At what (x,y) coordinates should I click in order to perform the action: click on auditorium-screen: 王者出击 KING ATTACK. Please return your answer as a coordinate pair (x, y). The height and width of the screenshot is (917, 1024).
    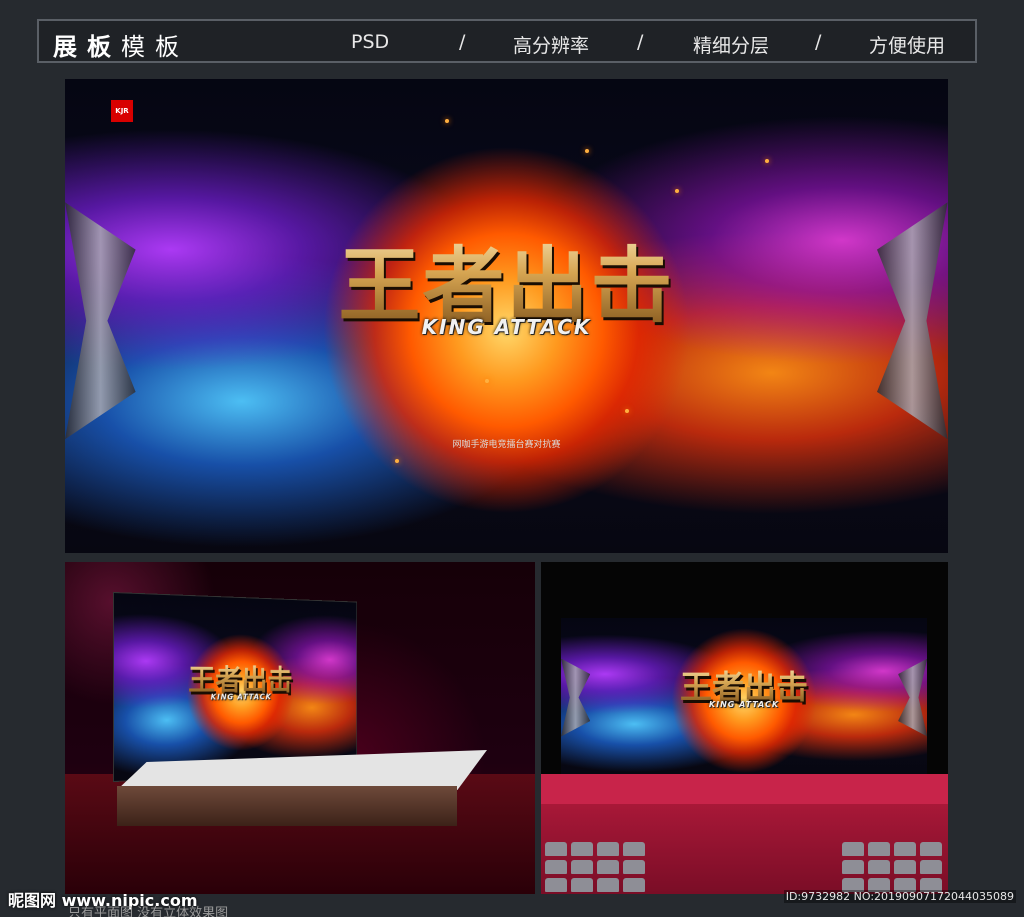
    Looking at the image, I should click on (744, 696).